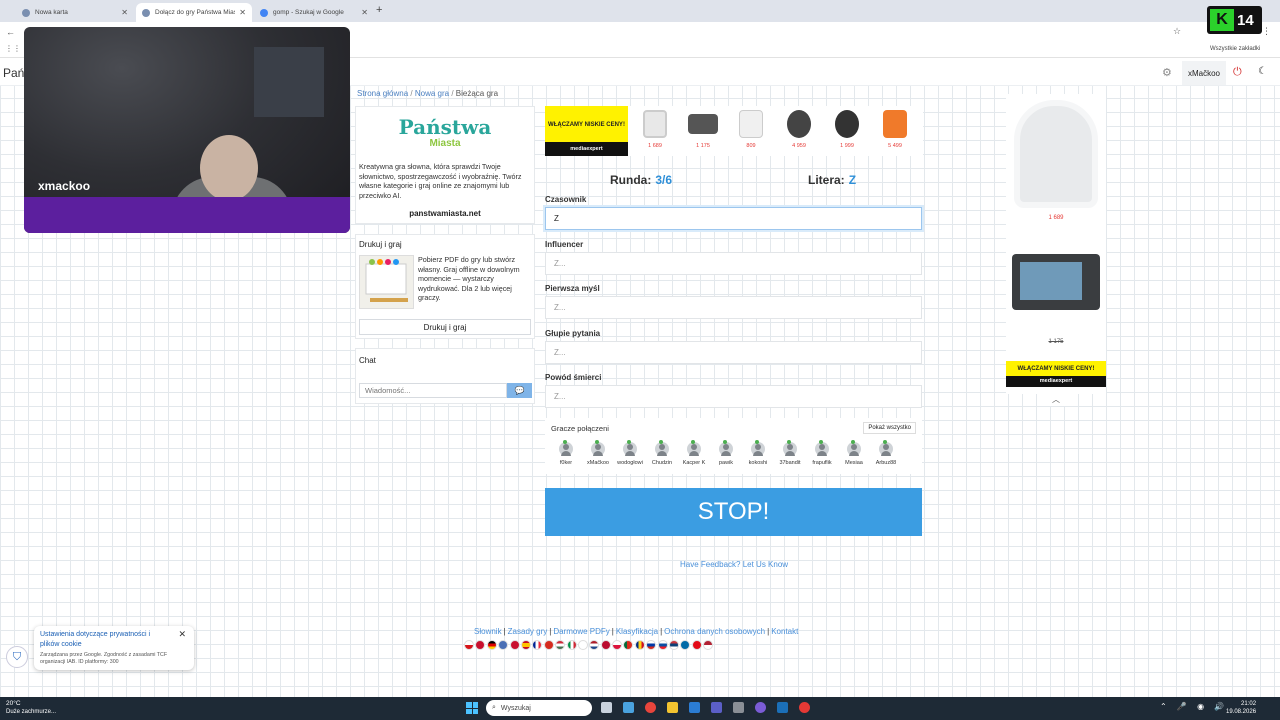  Describe the element at coordinates (714, 631) in the screenshot. I see `footer-link-ochrona: Ochrona danych osobowych` at that location.